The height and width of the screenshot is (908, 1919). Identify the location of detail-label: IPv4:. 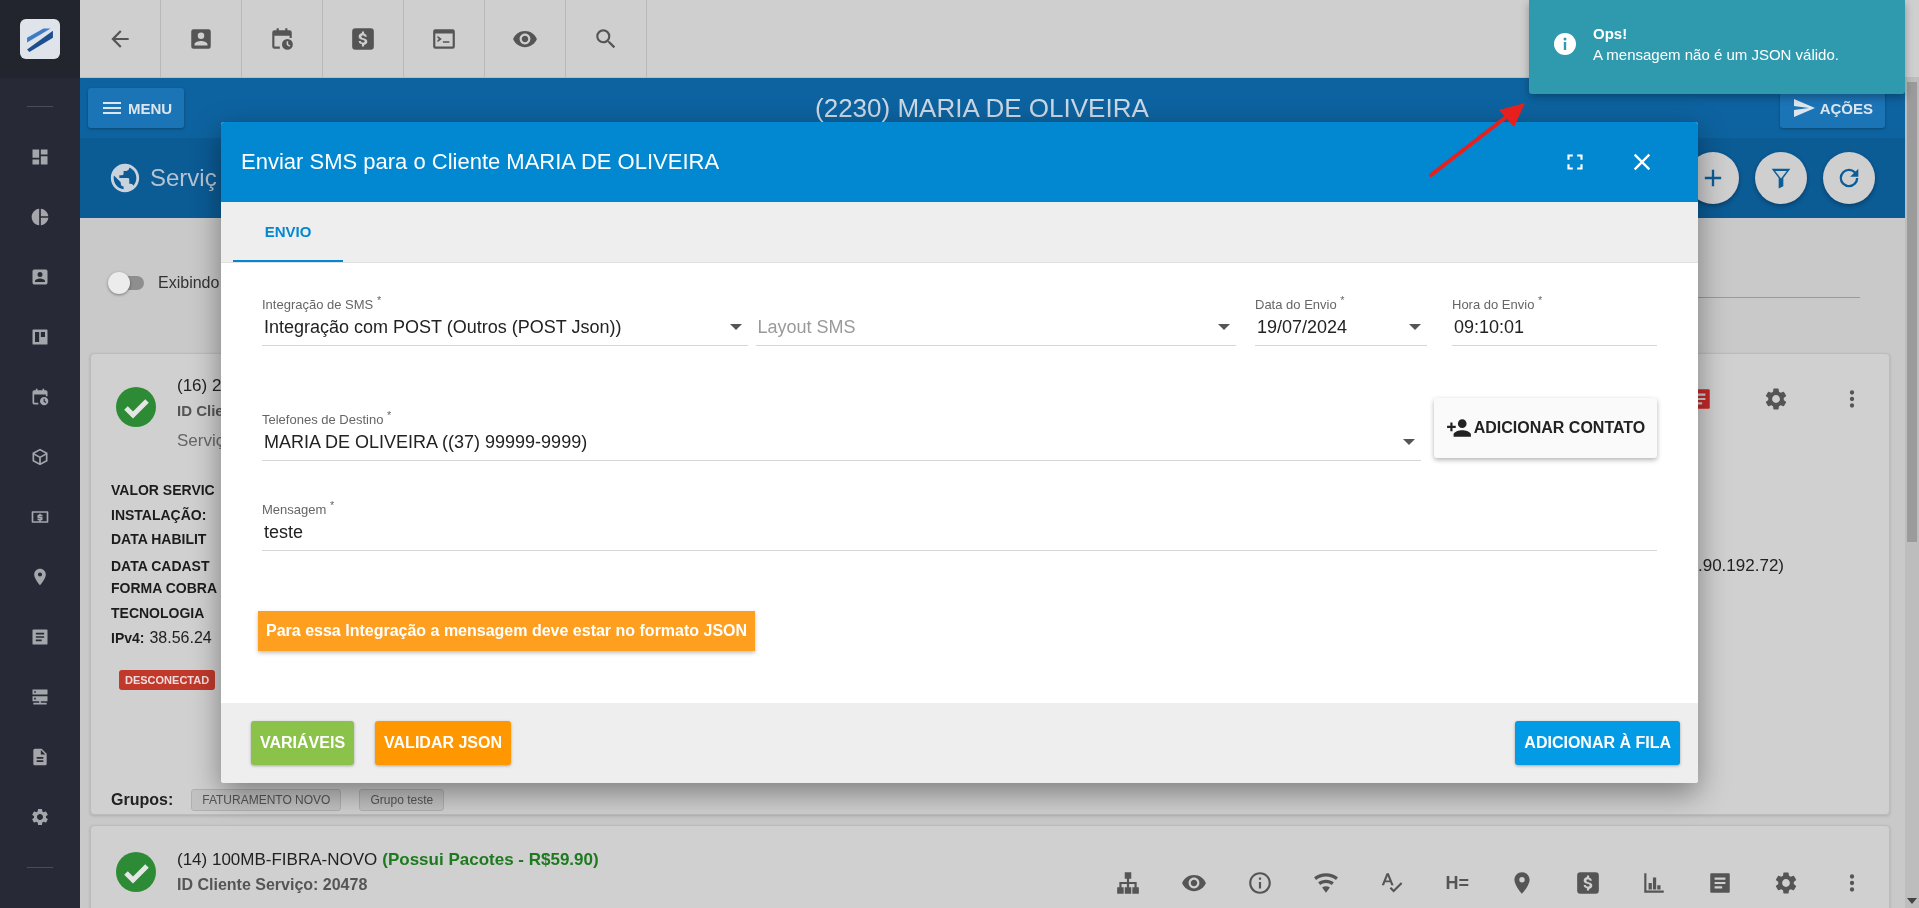
(128, 638).